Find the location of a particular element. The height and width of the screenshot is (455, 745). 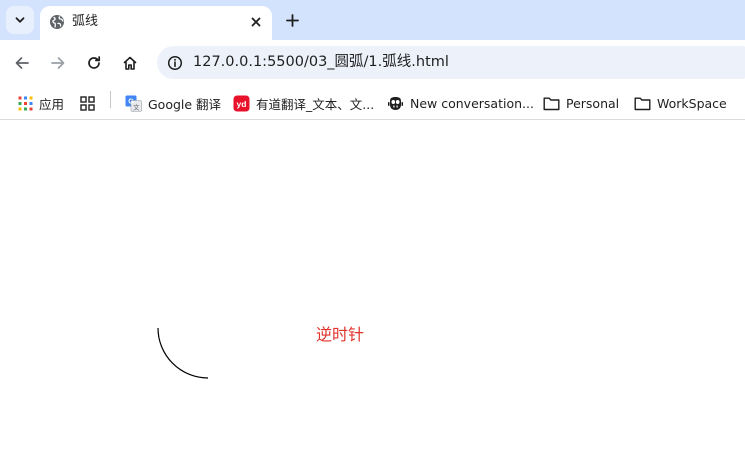

back-arrow-icon is located at coordinates (22, 63).